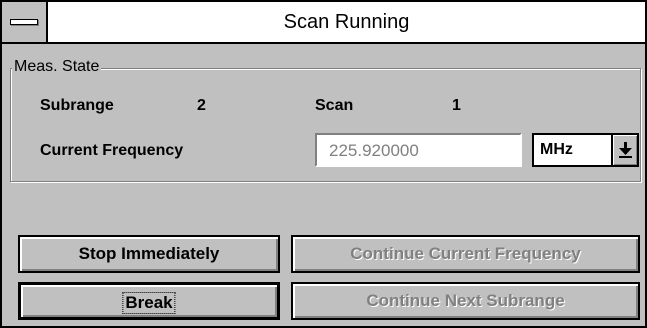  I want to click on dropdown-button, so click(624, 150).